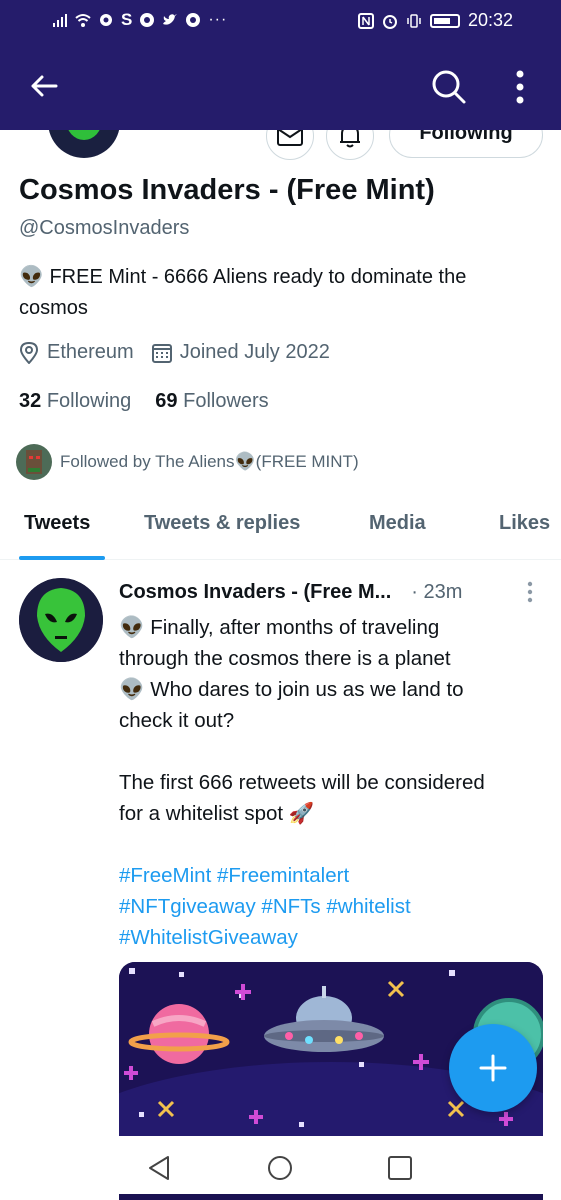 The height and width of the screenshot is (1200, 561). I want to click on alarm-icon, so click(389, 21).